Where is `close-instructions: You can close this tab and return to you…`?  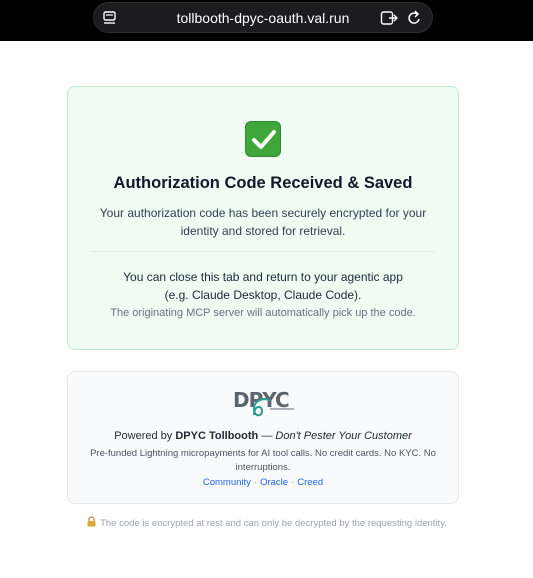
close-instructions: You can close this tab and return to you… is located at coordinates (263, 286).